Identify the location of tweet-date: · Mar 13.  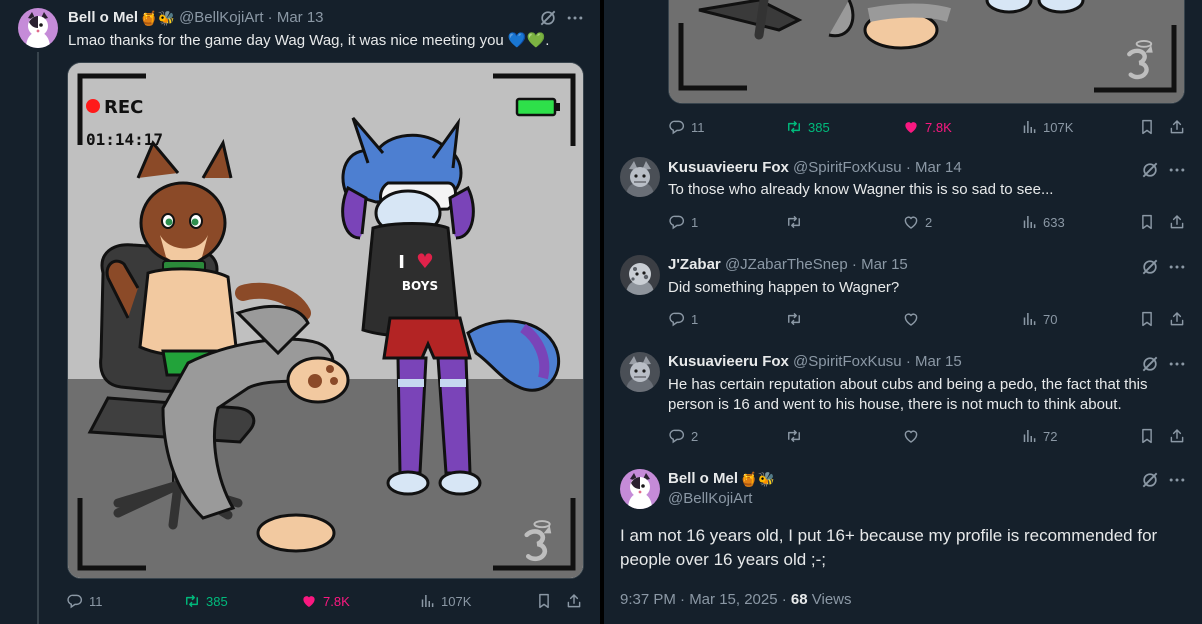
(296, 17).